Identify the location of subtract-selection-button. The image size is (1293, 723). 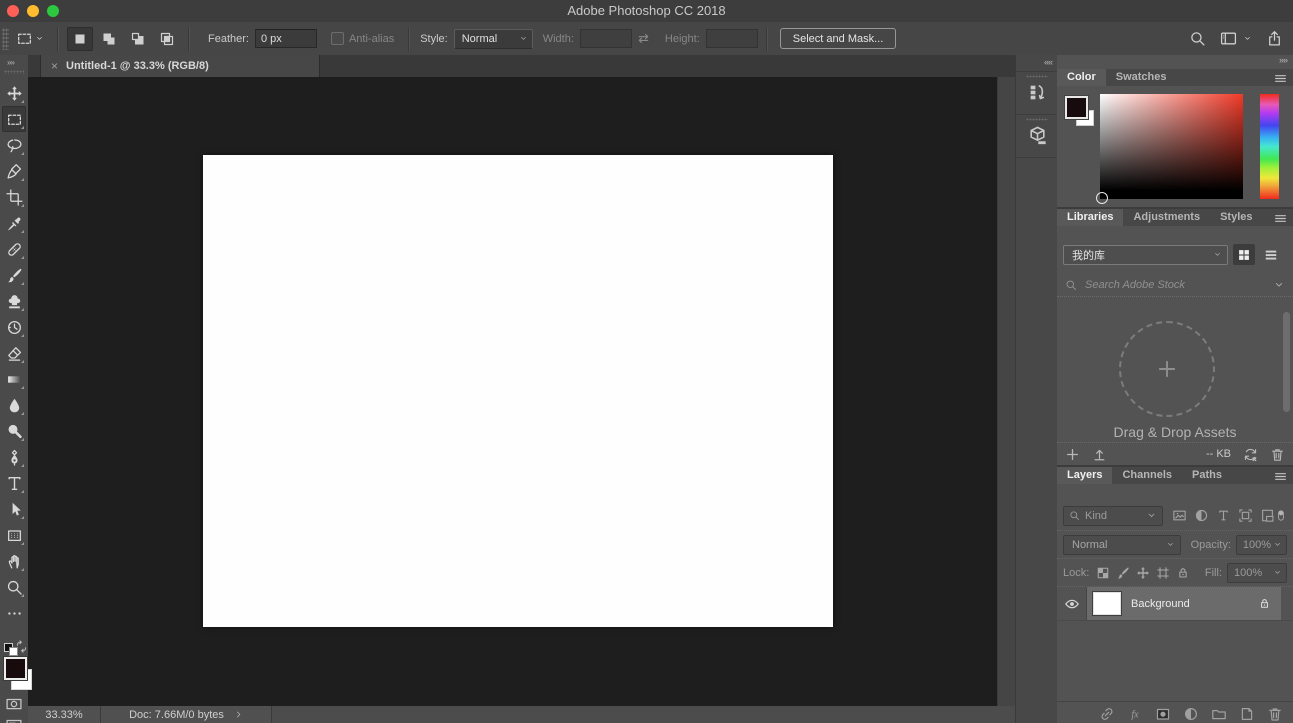
(138, 39).